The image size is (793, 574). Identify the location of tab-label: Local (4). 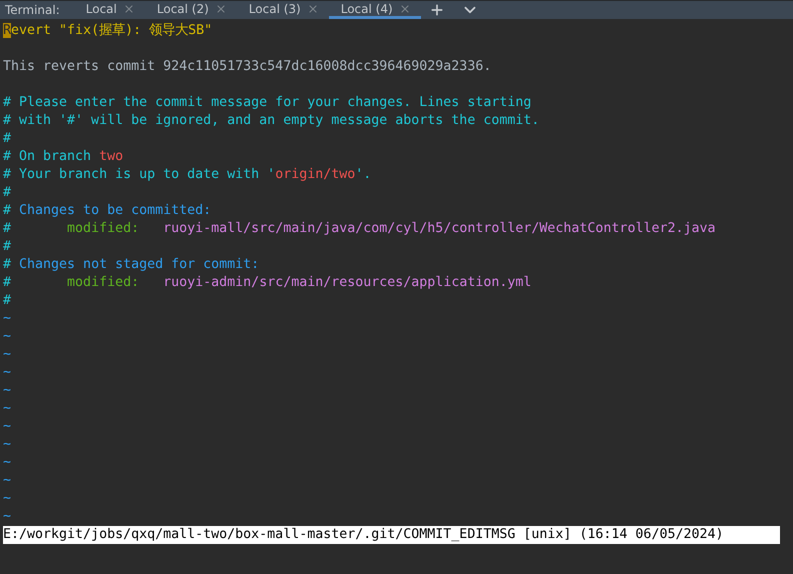
(366, 9).